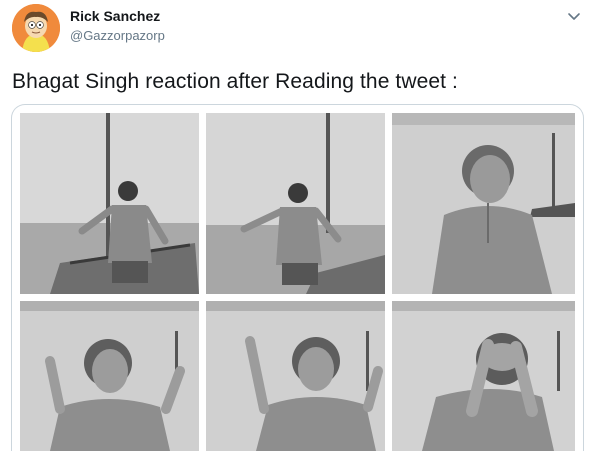  Describe the element at coordinates (117, 35) in the screenshot. I see `user-handle: @Gazzorpazorp` at that location.